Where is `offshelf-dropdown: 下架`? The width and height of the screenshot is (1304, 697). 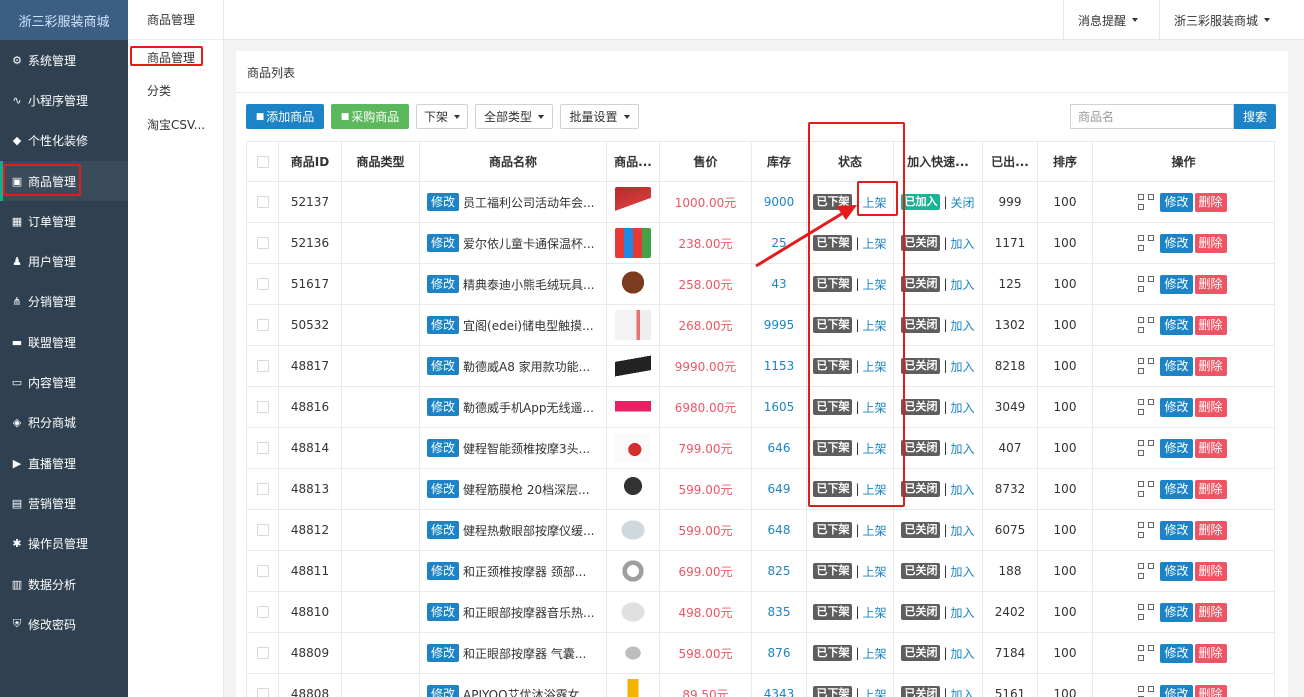 offshelf-dropdown: 下架 is located at coordinates (442, 116).